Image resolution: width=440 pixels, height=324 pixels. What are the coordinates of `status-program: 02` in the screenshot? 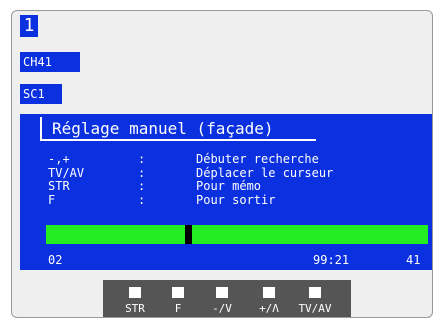 It's located at (55, 260).